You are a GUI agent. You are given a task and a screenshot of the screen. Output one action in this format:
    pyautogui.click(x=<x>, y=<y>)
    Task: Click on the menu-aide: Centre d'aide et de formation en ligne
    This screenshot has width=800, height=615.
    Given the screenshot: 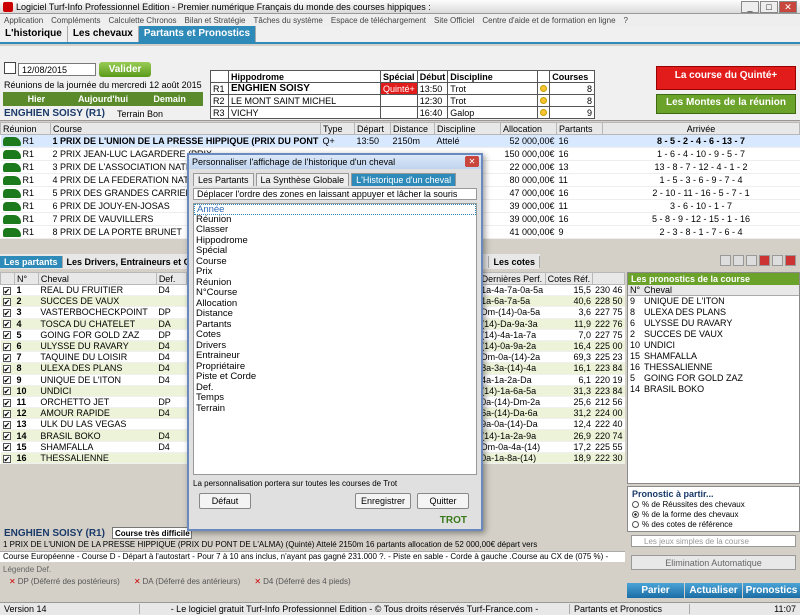 What is the action you would take?
    pyautogui.click(x=548, y=20)
    